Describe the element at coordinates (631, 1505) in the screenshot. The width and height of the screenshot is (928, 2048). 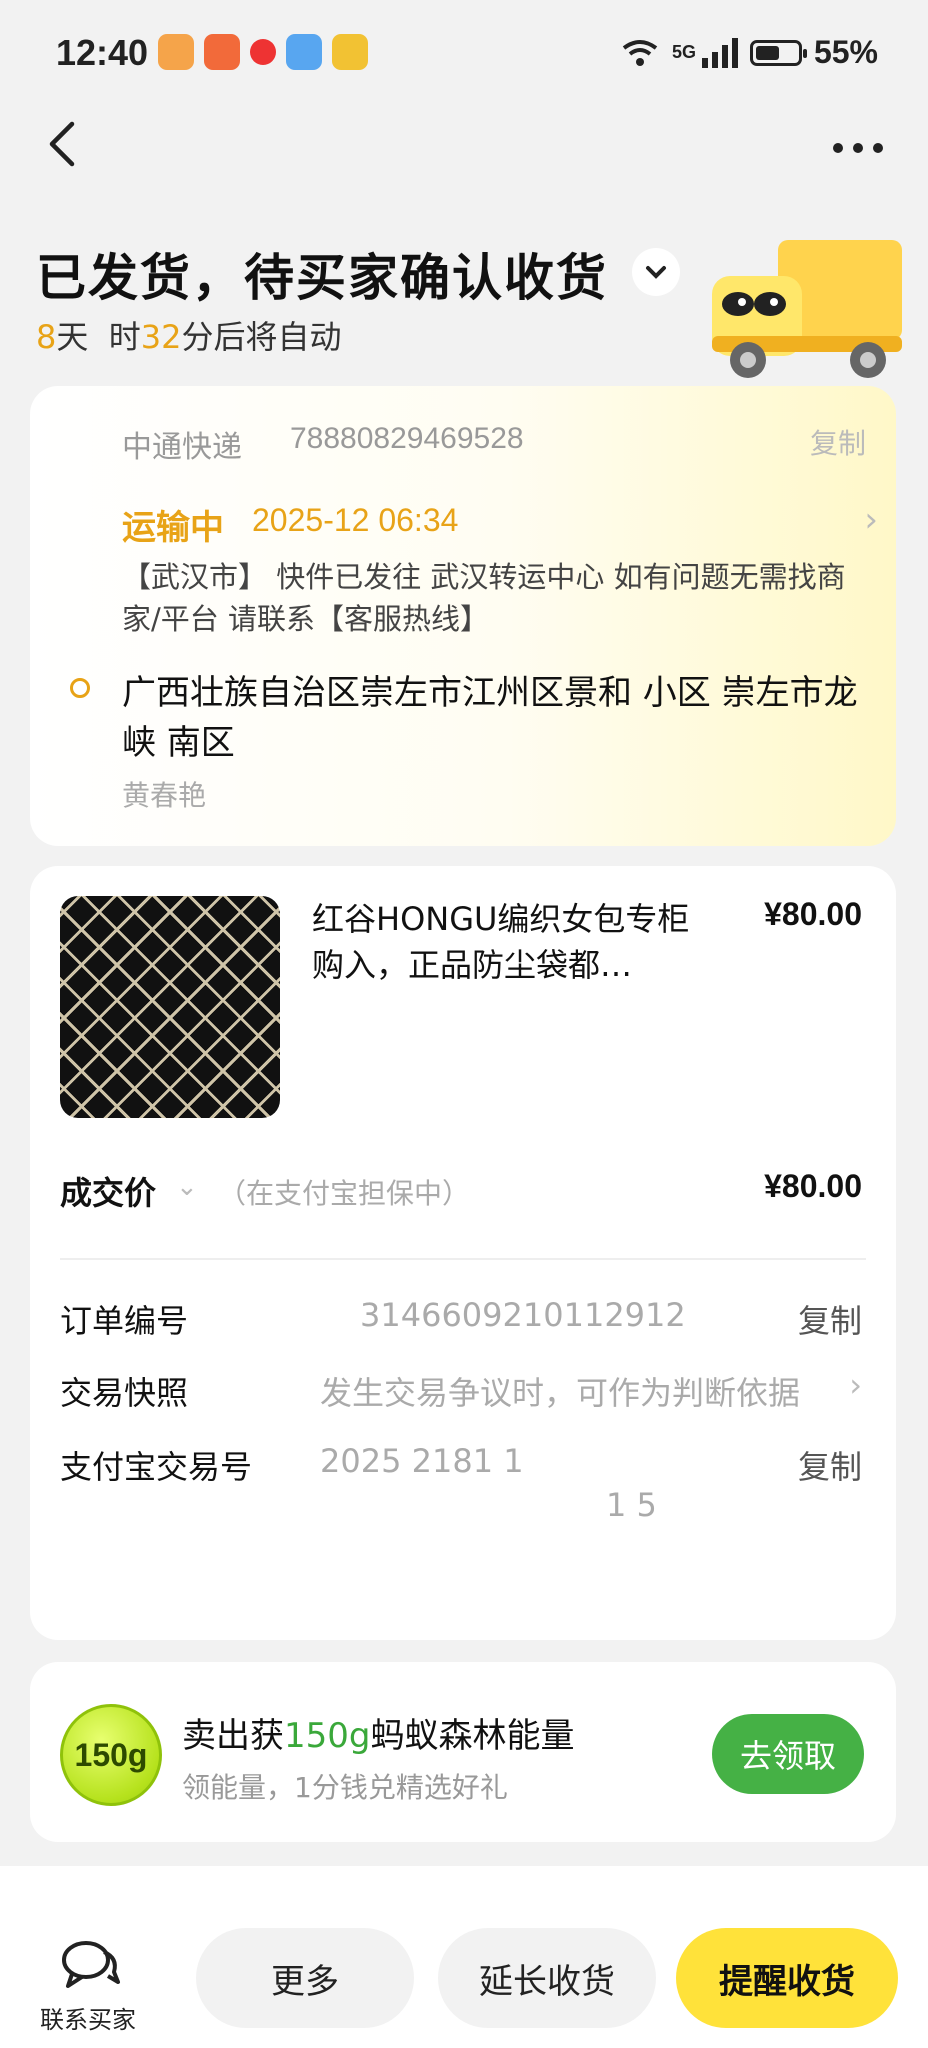
I see `alipay-trade-no-value-line2: 1 5` at that location.